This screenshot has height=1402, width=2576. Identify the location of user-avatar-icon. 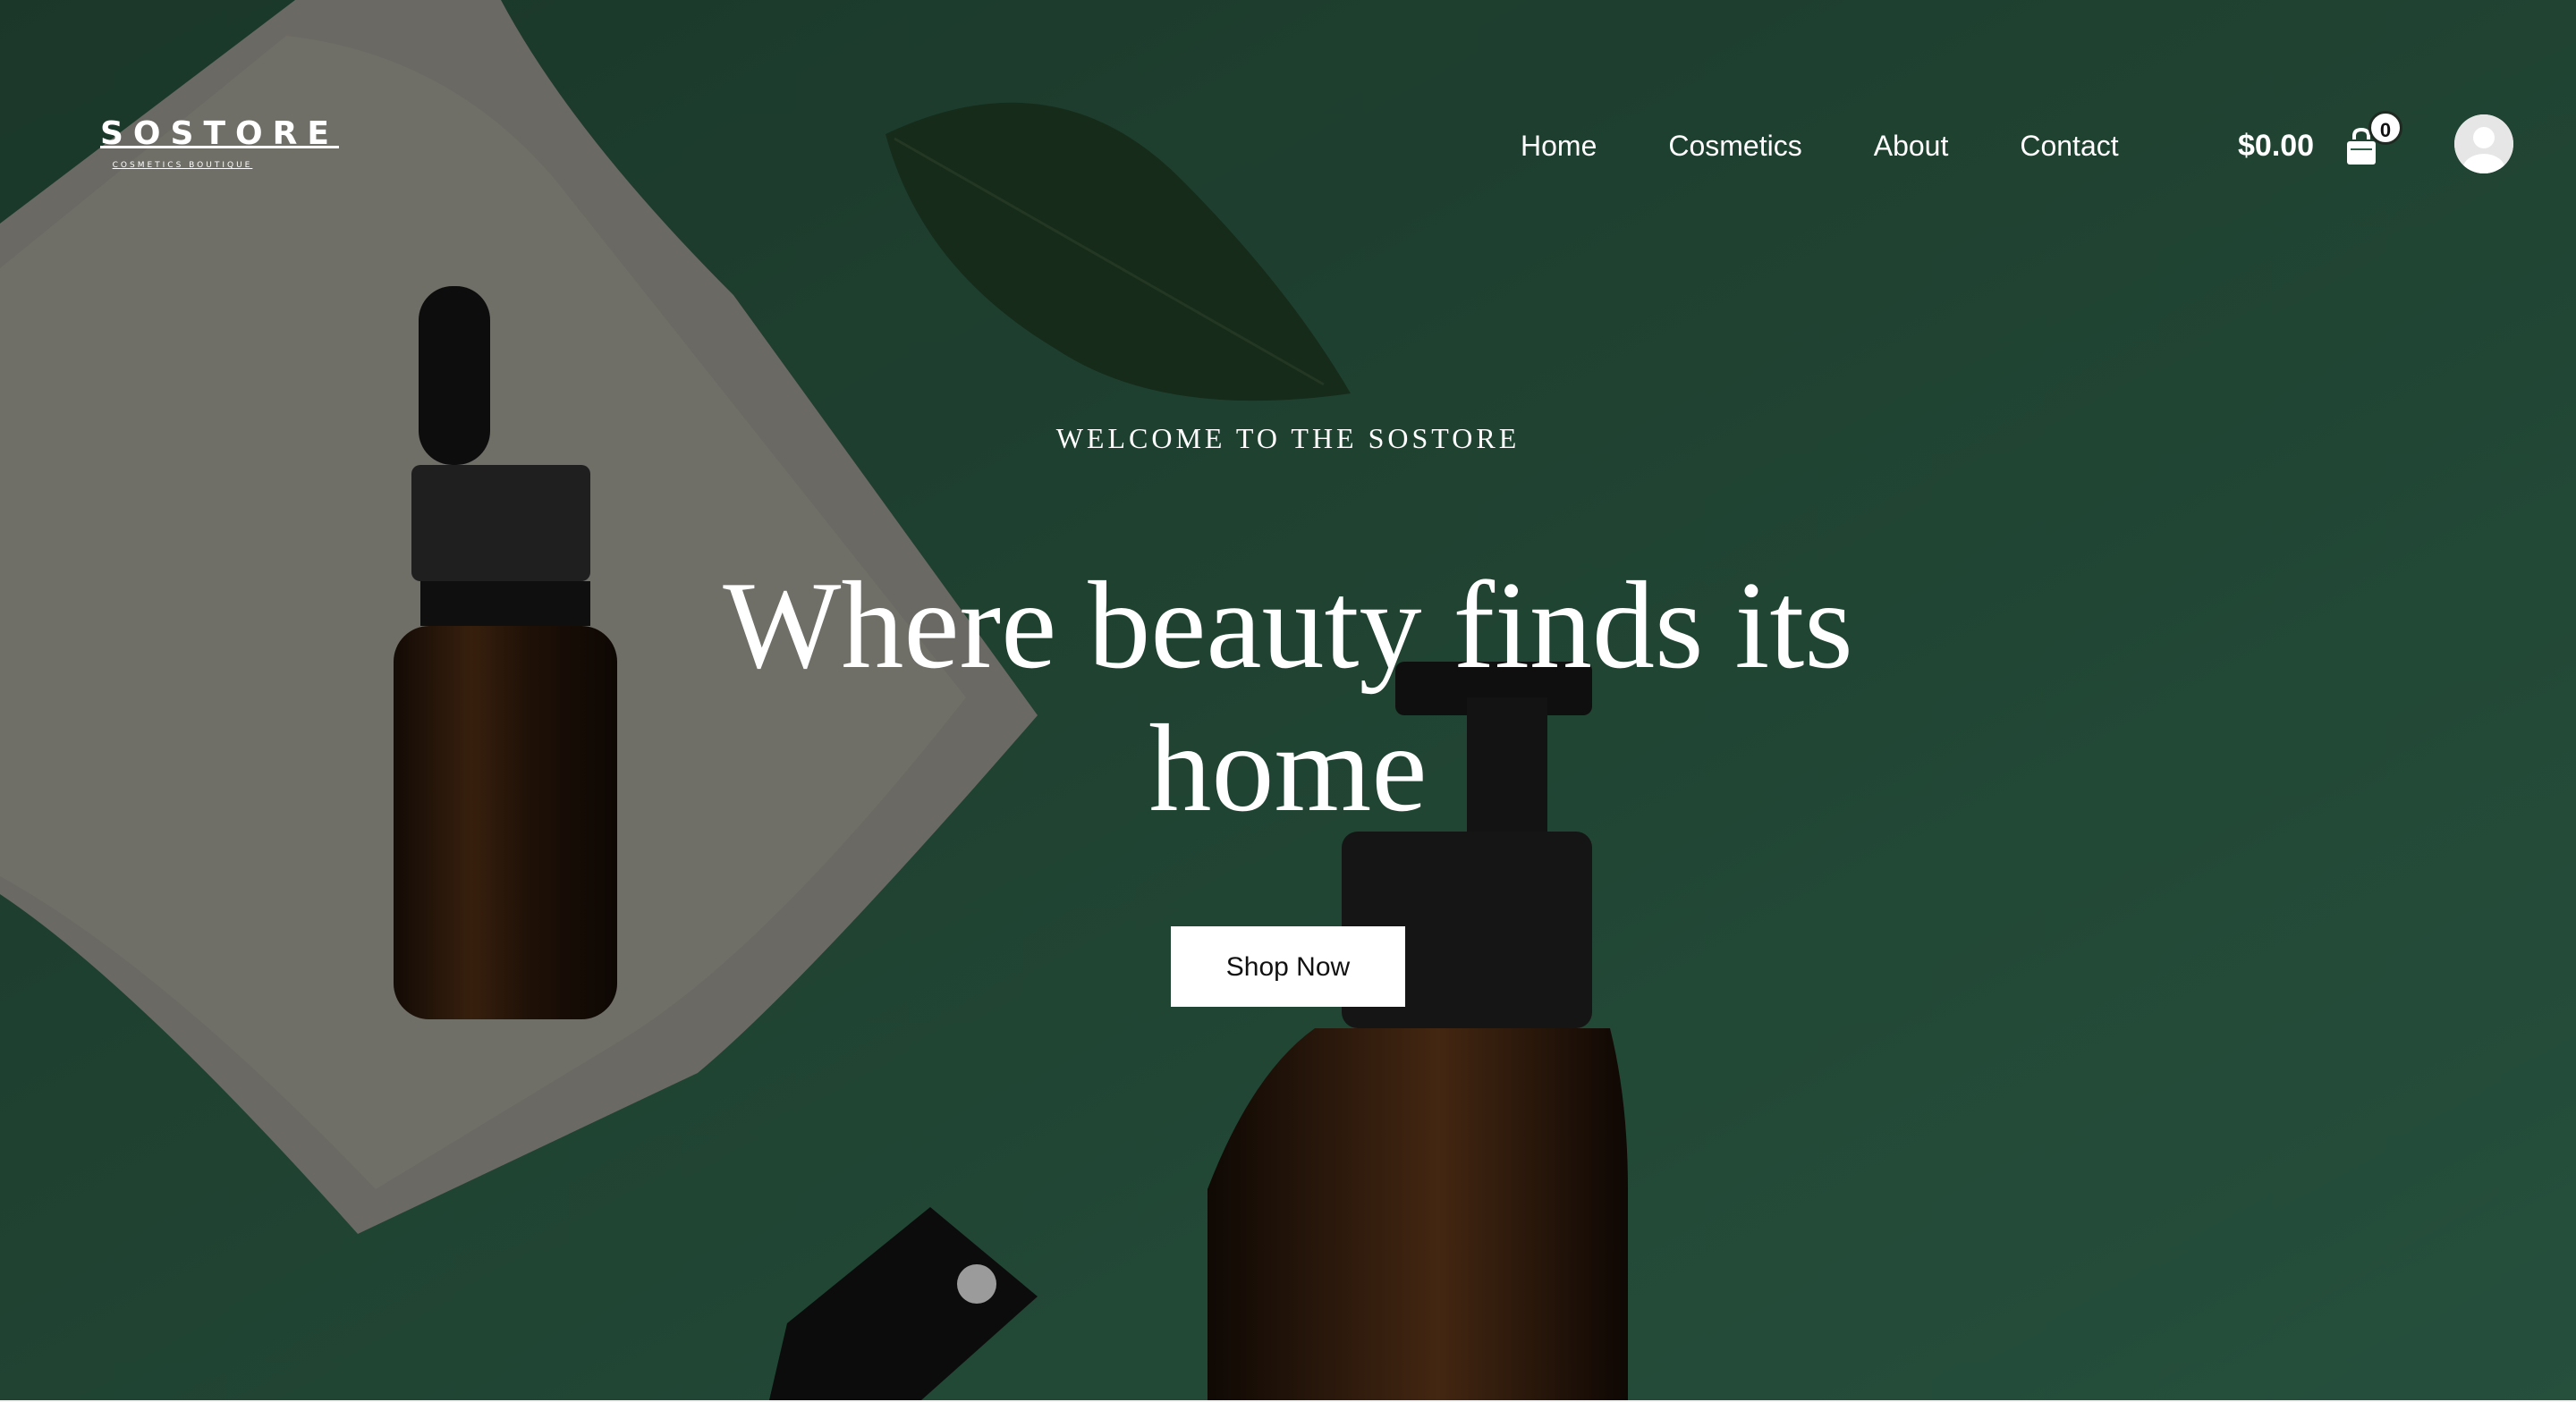
(2483, 143).